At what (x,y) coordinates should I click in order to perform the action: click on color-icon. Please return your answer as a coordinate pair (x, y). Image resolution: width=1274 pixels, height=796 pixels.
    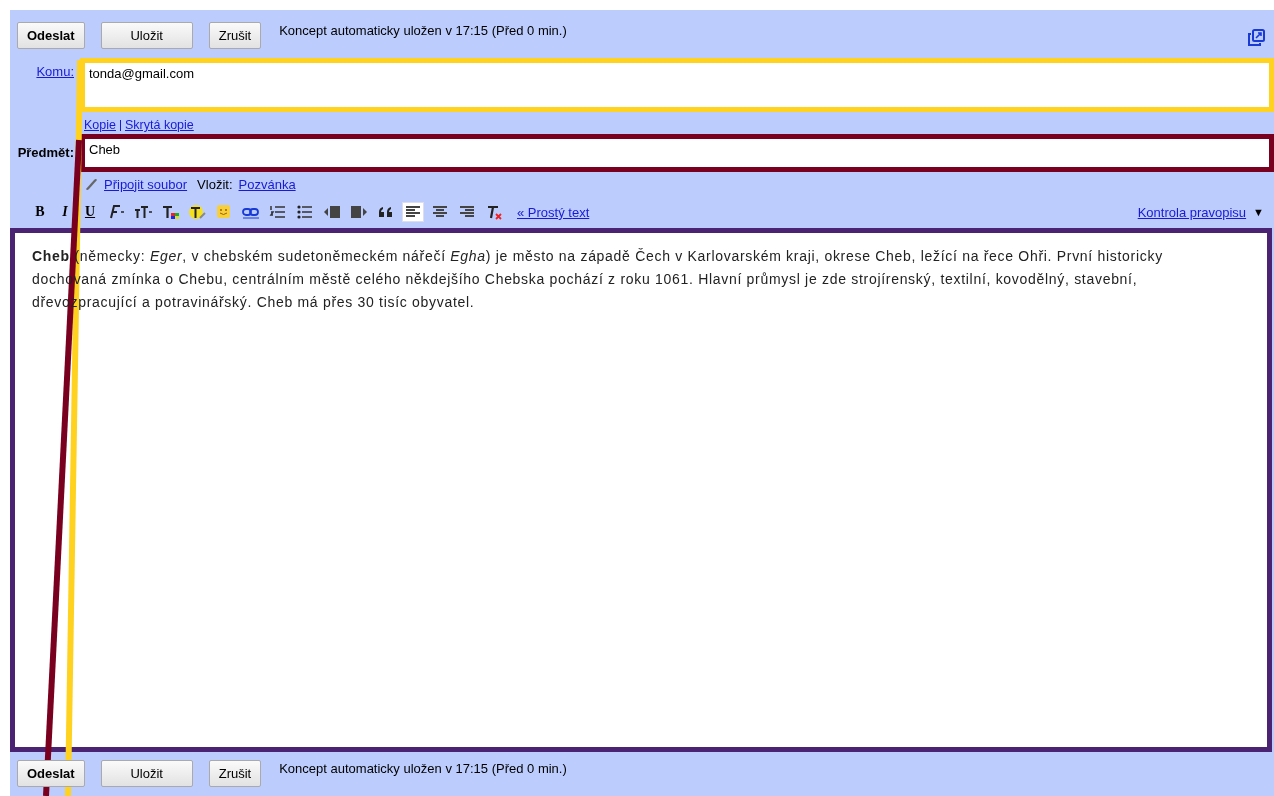
    Looking at the image, I should click on (170, 212).